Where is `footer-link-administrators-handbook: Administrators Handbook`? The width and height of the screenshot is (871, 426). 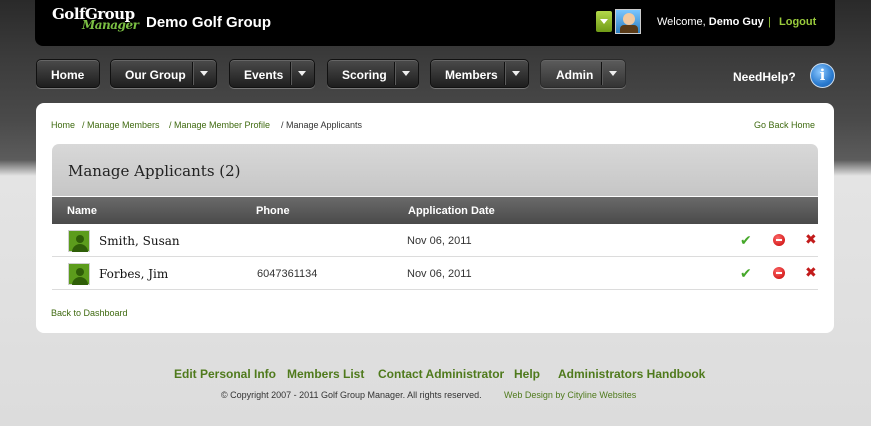
footer-link-administrators-handbook: Administrators Handbook is located at coordinates (631, 374).